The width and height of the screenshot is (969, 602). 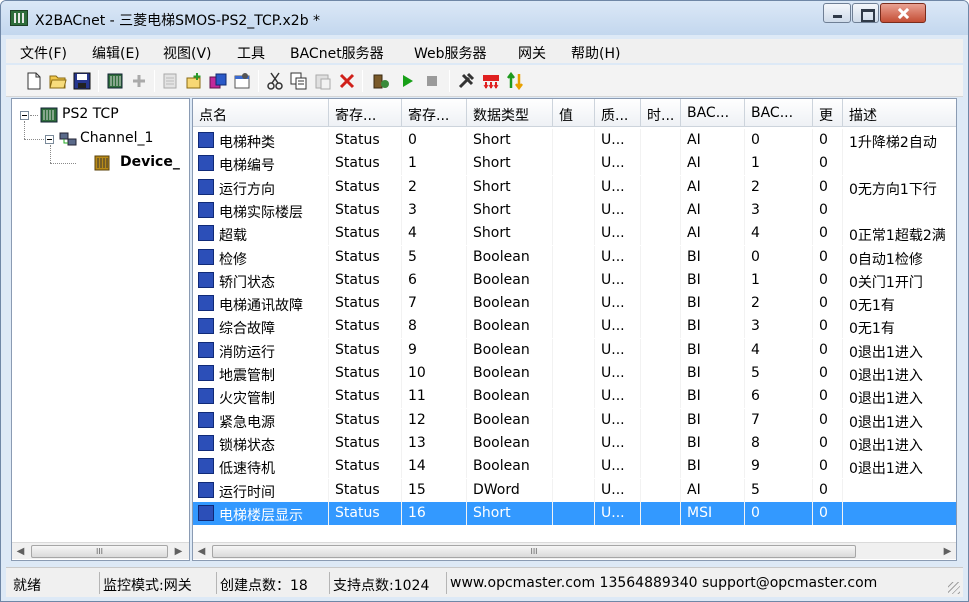 I want to click on import-icon, so click(x=218, y=81).